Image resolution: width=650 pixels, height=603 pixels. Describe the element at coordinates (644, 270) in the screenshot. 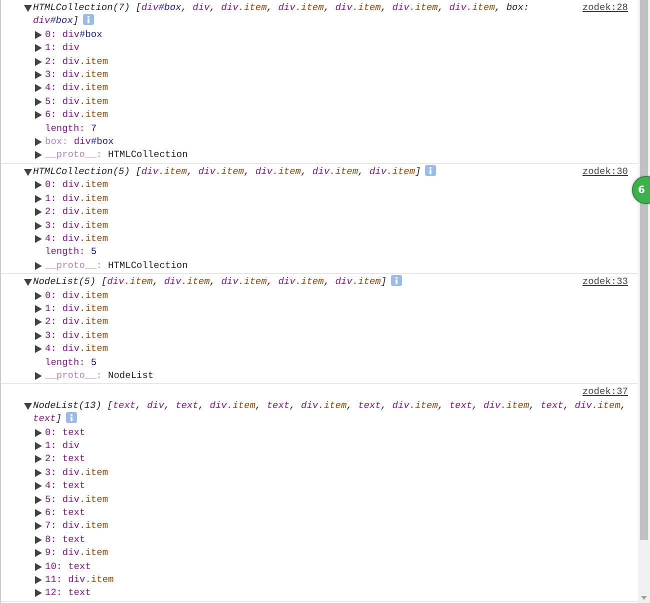

I see `scrollbar-thumb` at that location.